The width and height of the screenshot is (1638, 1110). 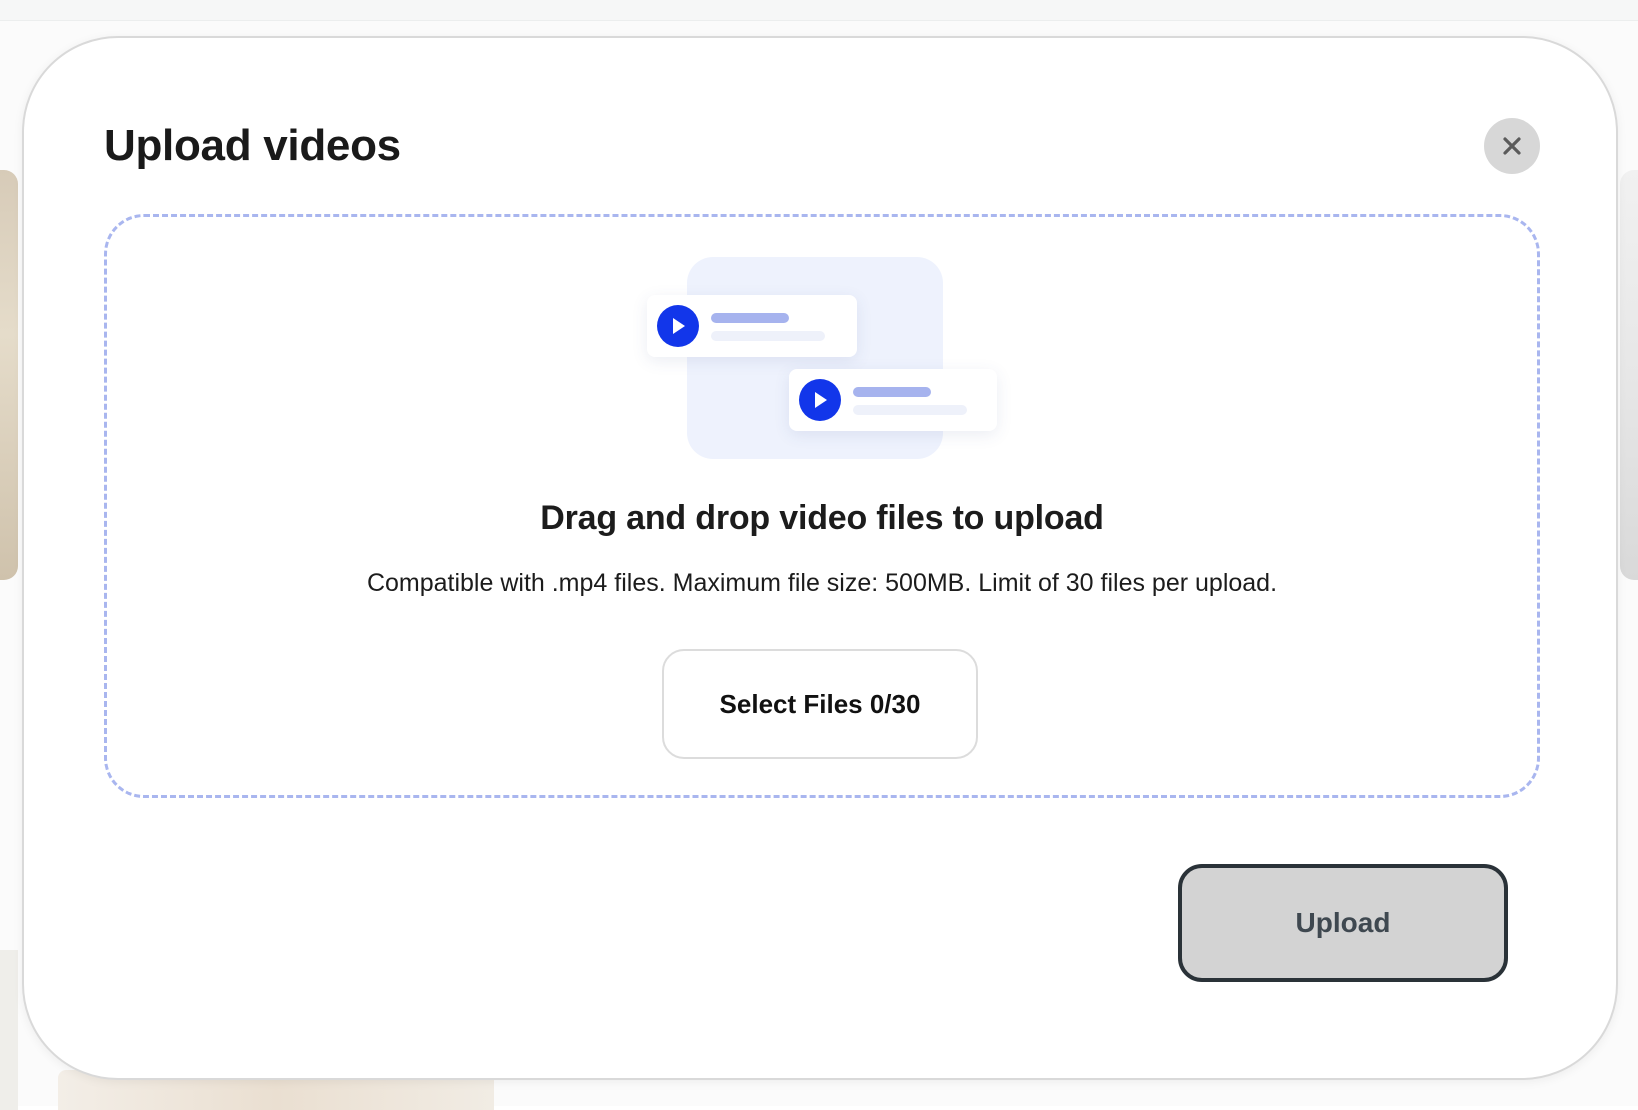 I want to click on close-icon, so click(x=1512, y=146).